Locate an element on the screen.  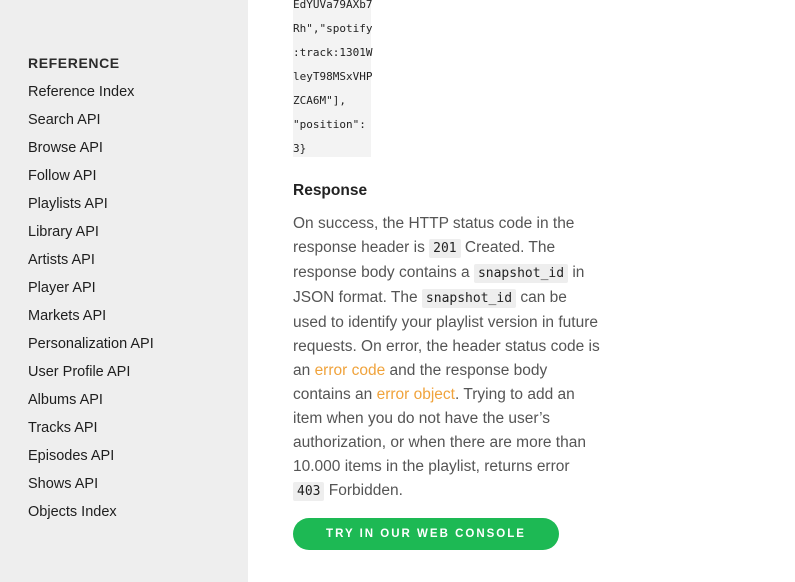
sidebar-item-library-api: Library API is located at coordinates (91, 237).